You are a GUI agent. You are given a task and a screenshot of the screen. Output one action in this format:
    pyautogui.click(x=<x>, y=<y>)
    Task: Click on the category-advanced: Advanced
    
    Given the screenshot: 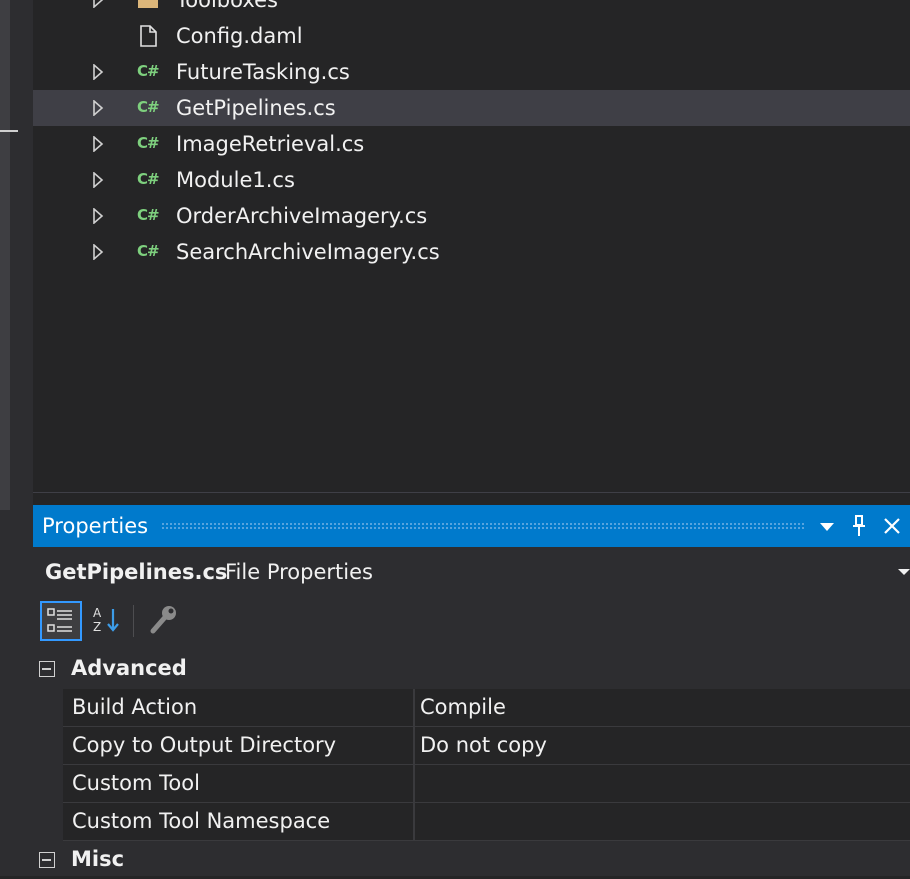 What is the action you would take?
    pyautogui.click(x=471, y=669)
    